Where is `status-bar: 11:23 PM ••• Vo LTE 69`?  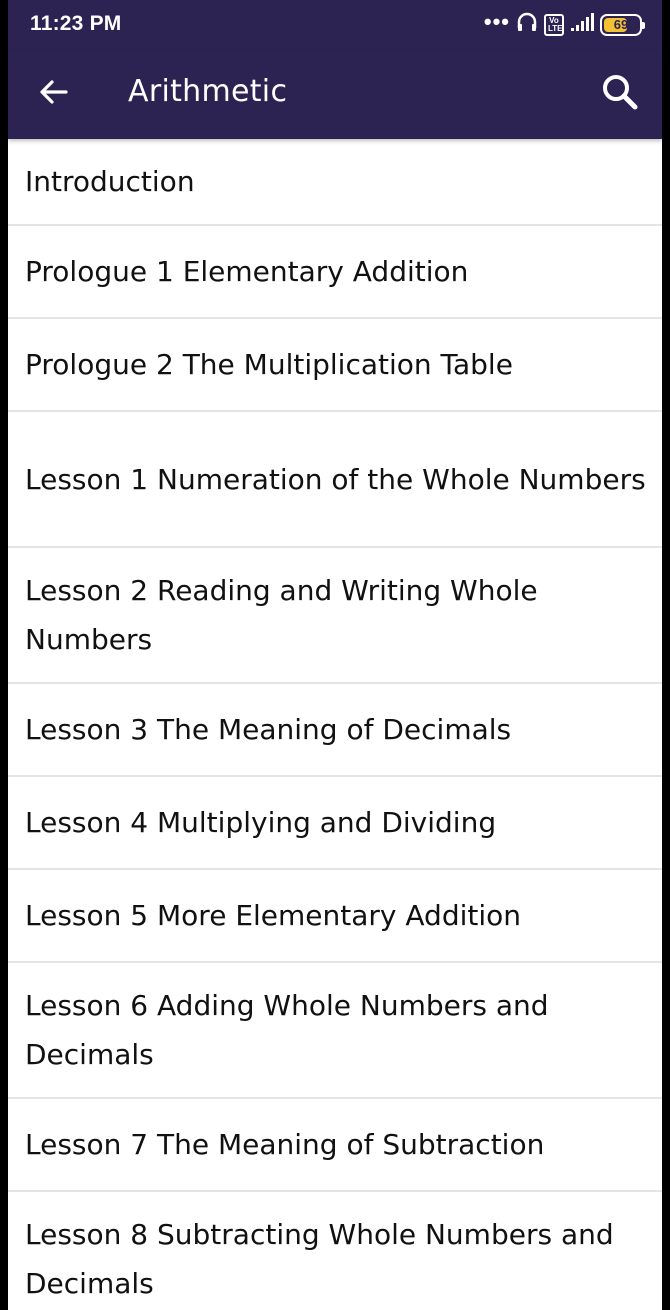
status-bar: 11:23 PM ••• Vo LTE 69 is located at coordinates (335, 25).